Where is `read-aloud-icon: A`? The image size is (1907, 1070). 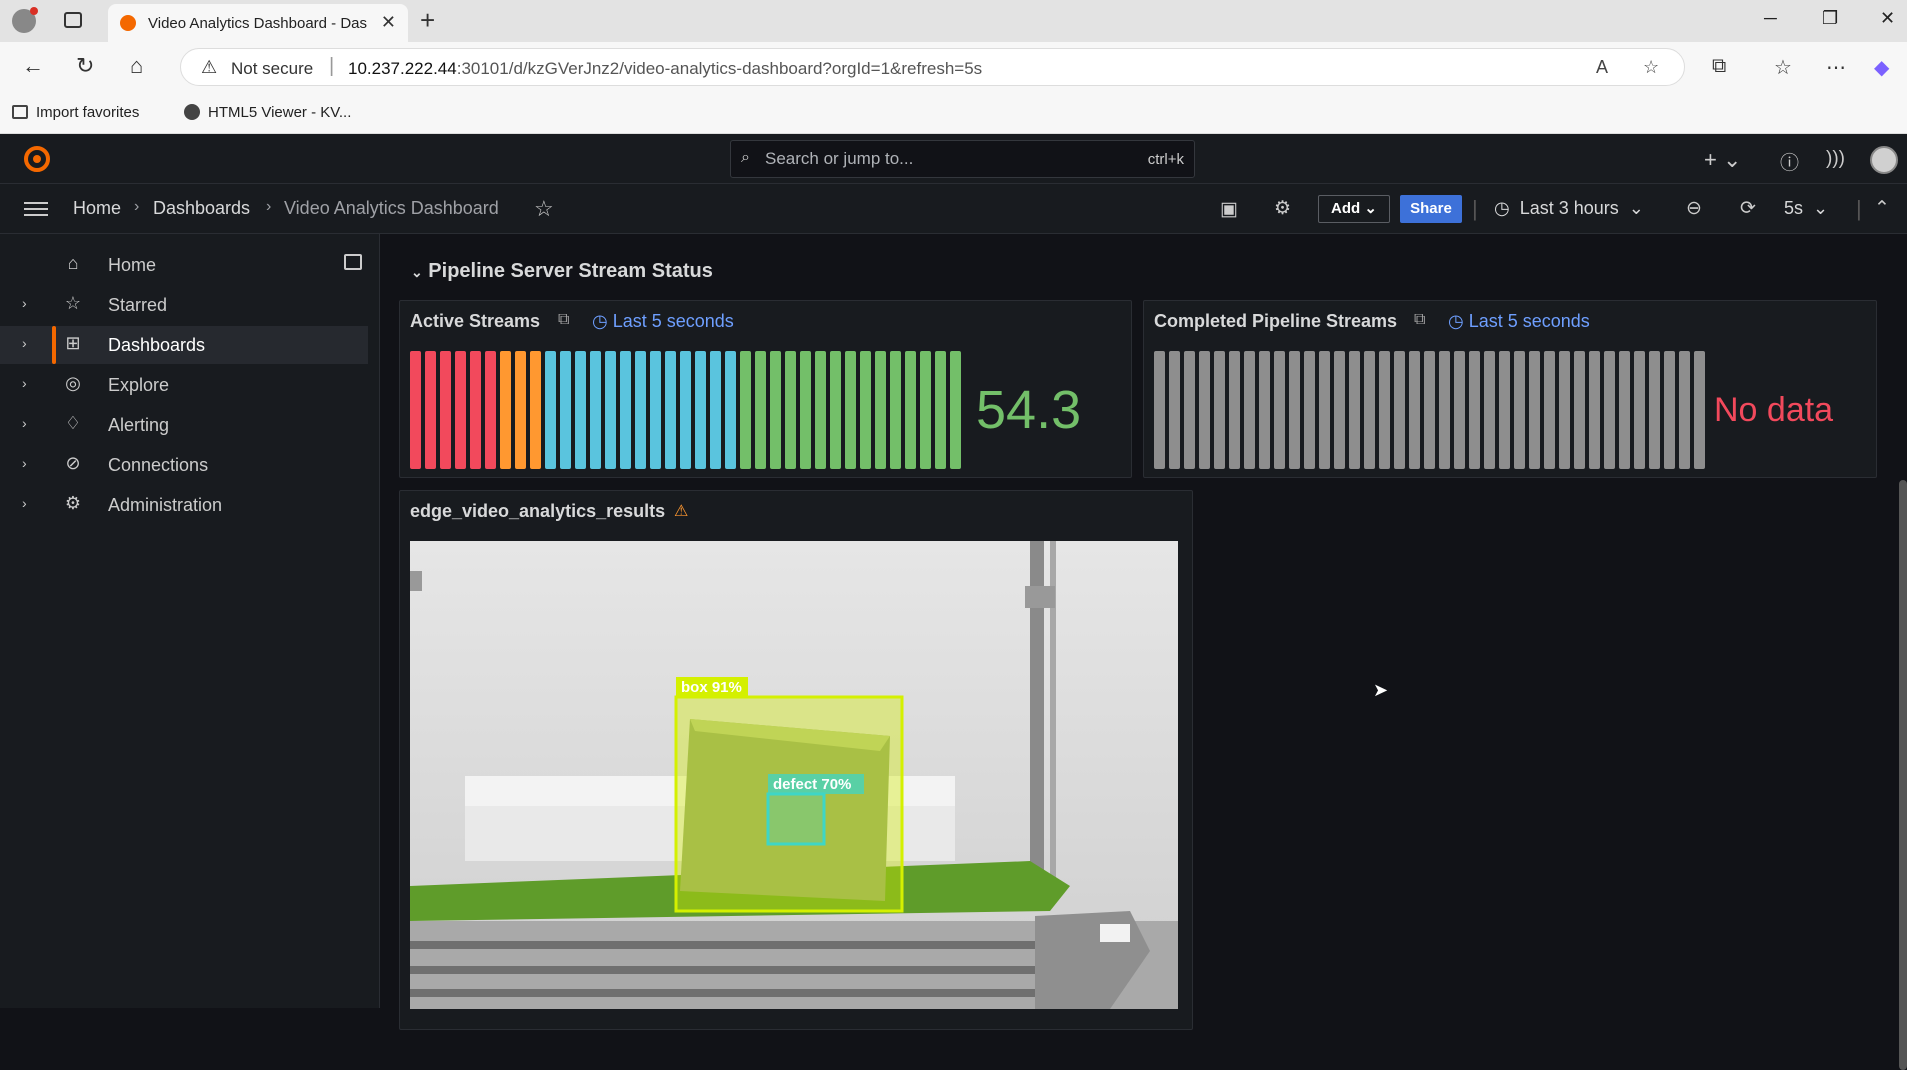
read-aloud-icon: A is located at coordinates (1602, 67).